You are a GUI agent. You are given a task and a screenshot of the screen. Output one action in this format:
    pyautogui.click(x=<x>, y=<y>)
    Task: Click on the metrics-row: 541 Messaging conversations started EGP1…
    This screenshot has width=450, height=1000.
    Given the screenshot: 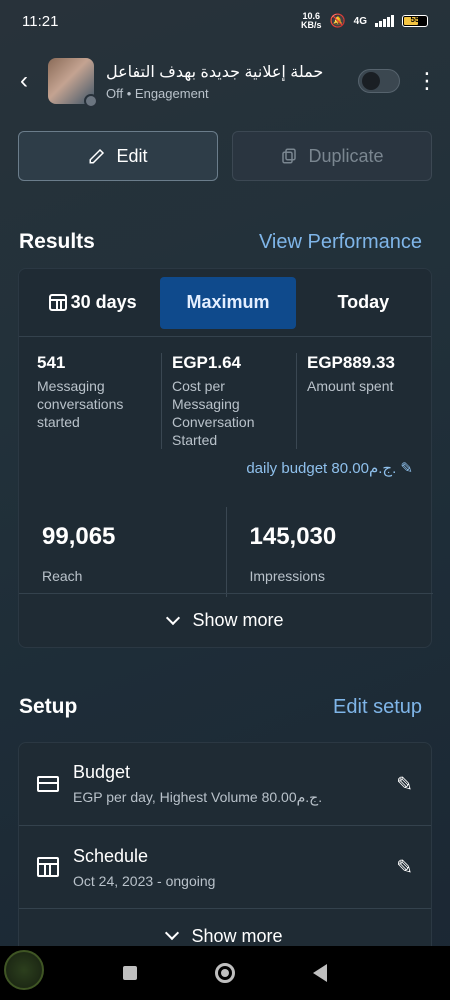 What is the action you would take?
    pyautogui.click(x=225, y=393)
    